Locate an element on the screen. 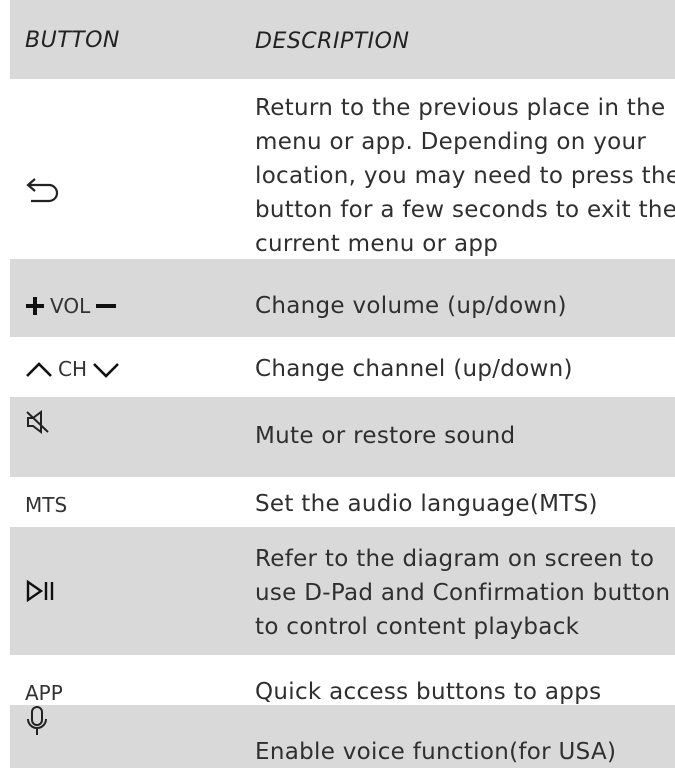 This screenshot has height=769, width=675. table-row: MTS Set the audio language(MTS) is located at coordinates (342, 502).